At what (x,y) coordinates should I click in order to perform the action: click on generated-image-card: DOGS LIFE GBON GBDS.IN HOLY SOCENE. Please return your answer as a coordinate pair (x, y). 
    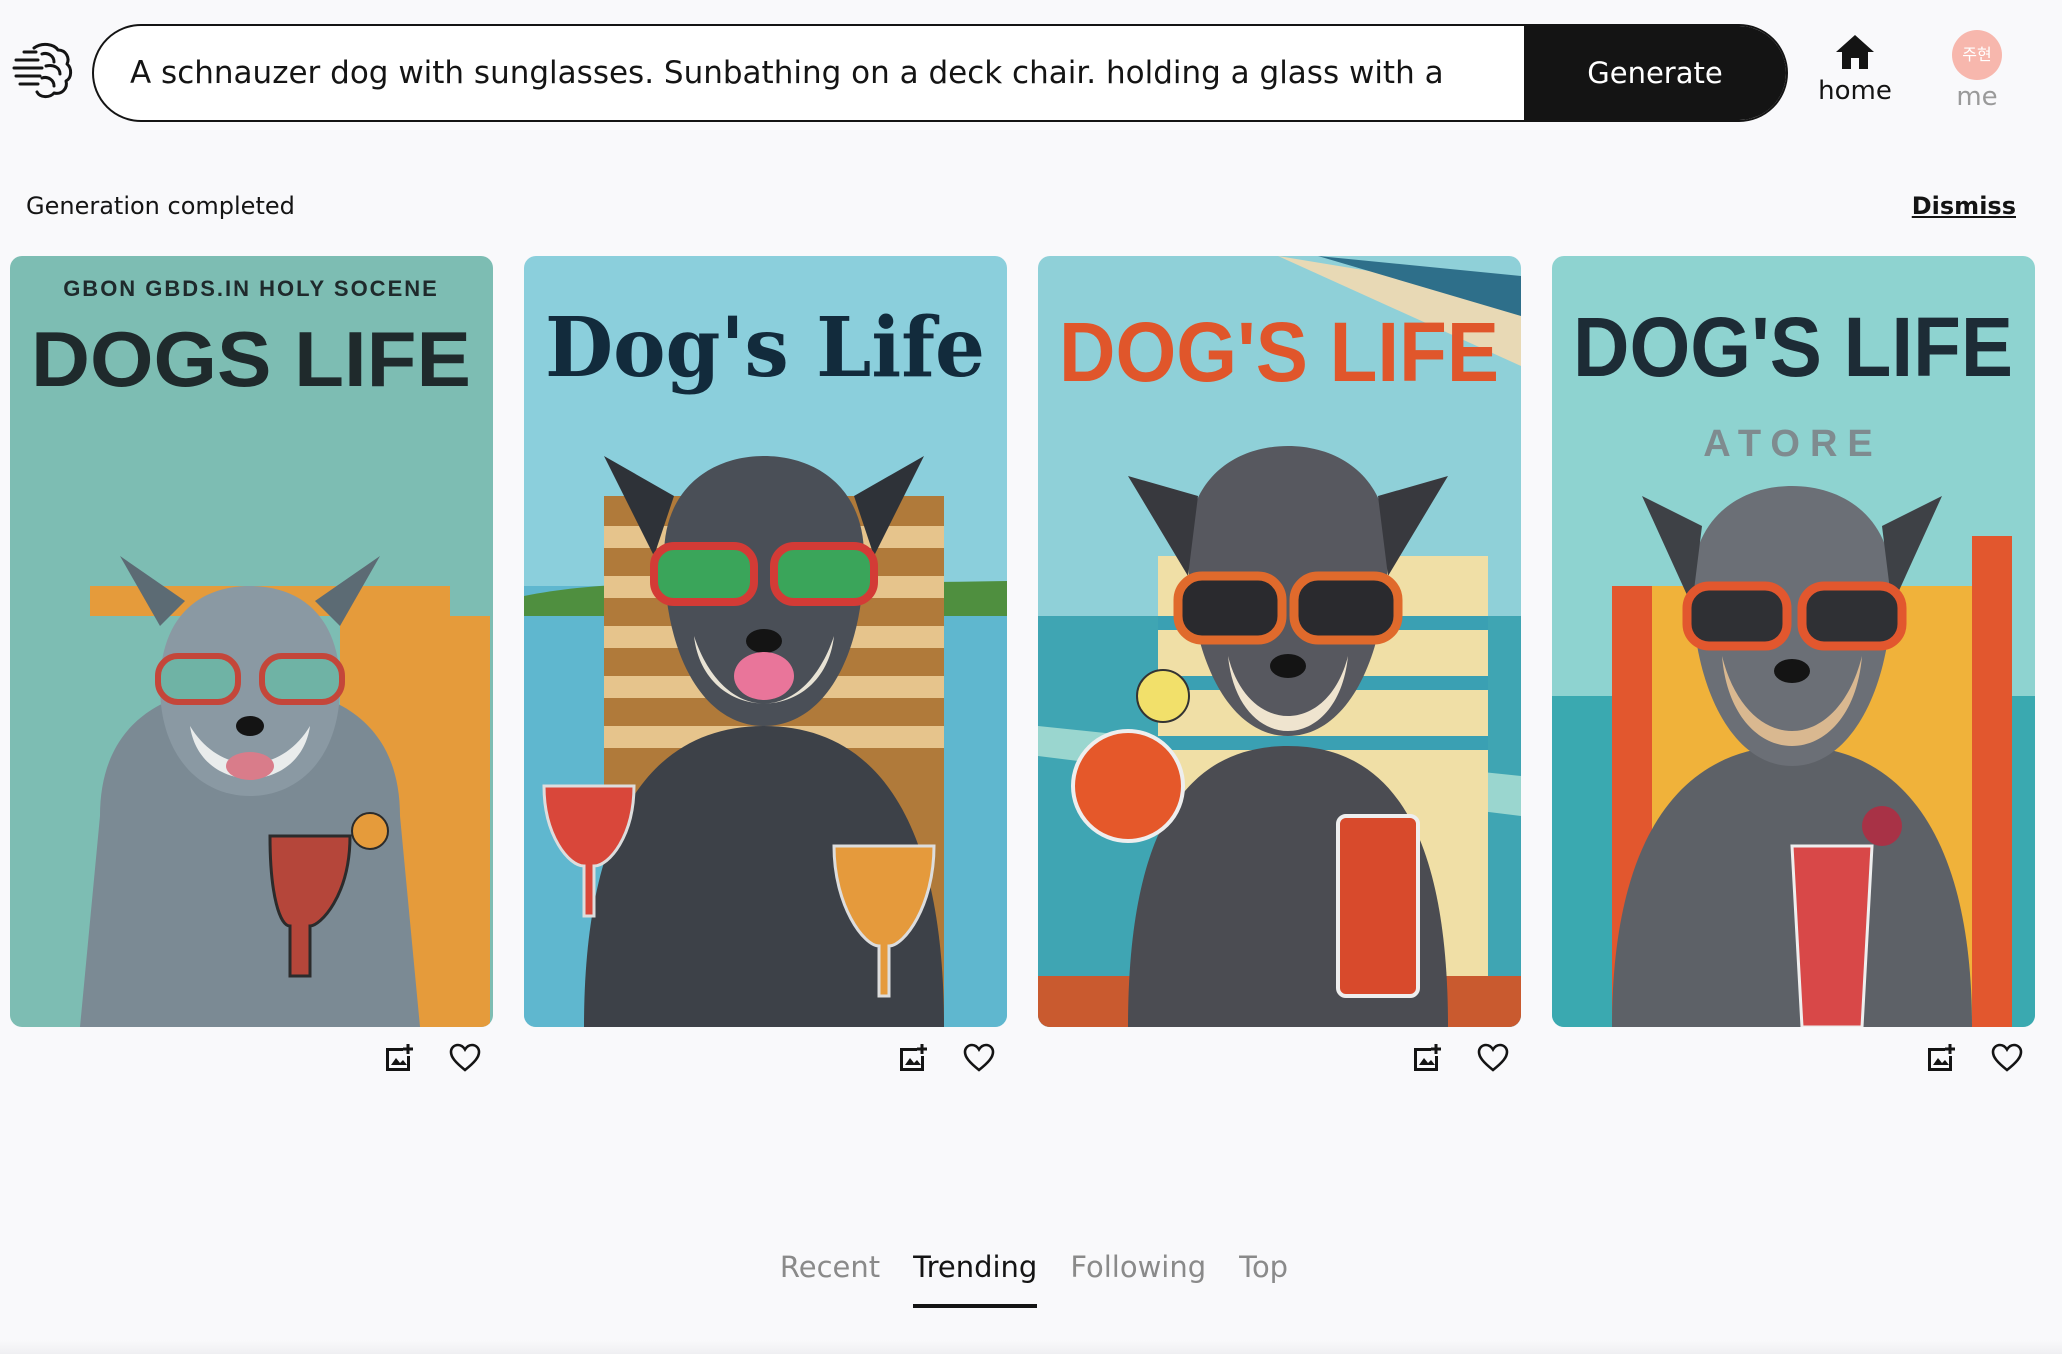
    Looking at the image, I should click on (251, 676).